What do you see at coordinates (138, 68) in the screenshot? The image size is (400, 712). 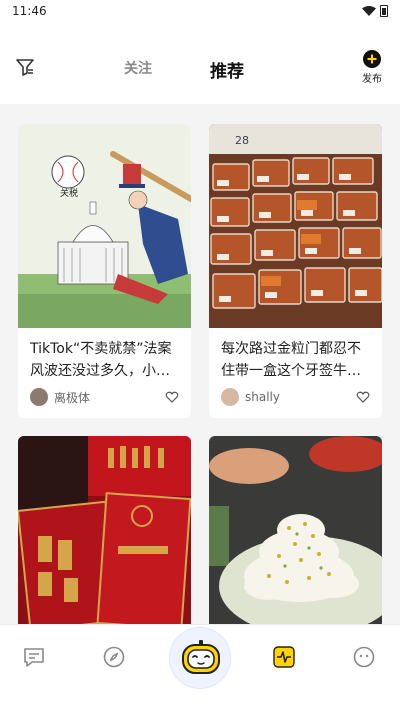 I see `tab-follow: 关注` at bounding box center [138, 68].